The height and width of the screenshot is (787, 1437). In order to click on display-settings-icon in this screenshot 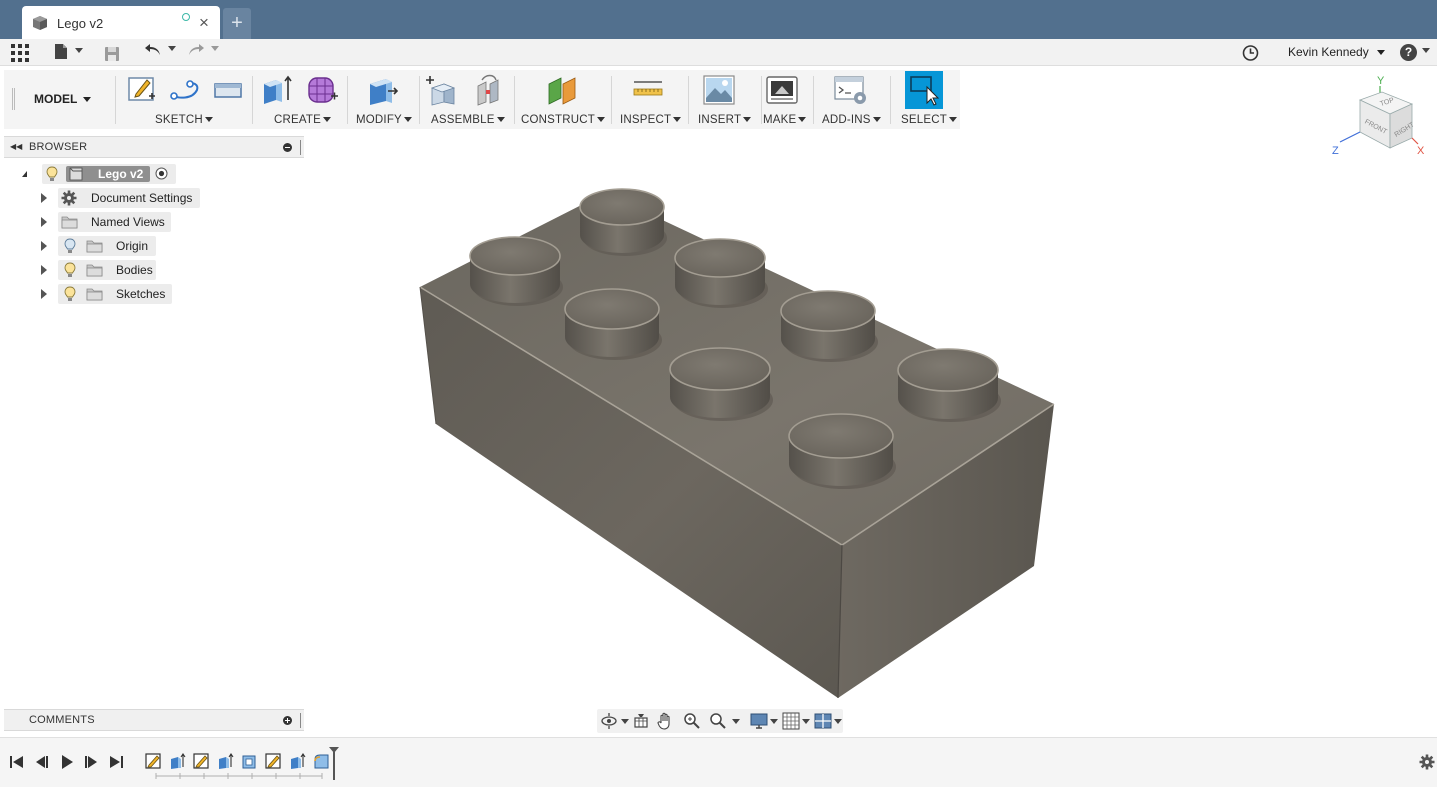, I will do `click(759, 721)`.